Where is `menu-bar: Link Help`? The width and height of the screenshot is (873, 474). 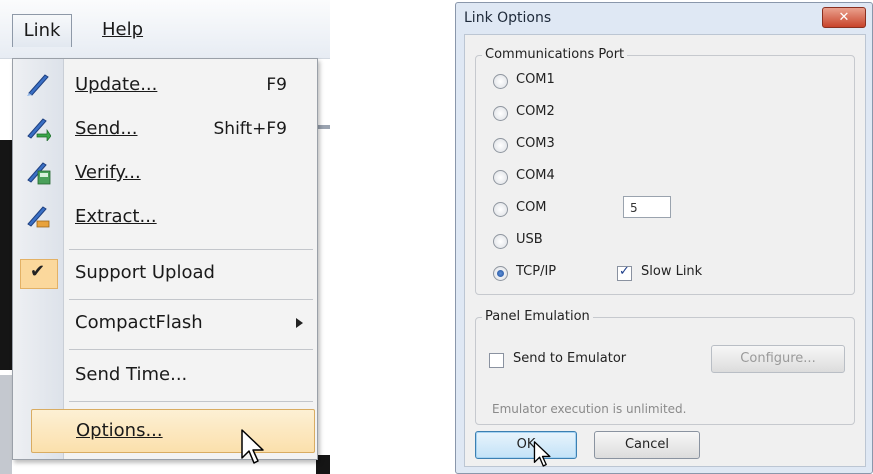 menu-bar: Link Help is located at coordinates (165, 29).